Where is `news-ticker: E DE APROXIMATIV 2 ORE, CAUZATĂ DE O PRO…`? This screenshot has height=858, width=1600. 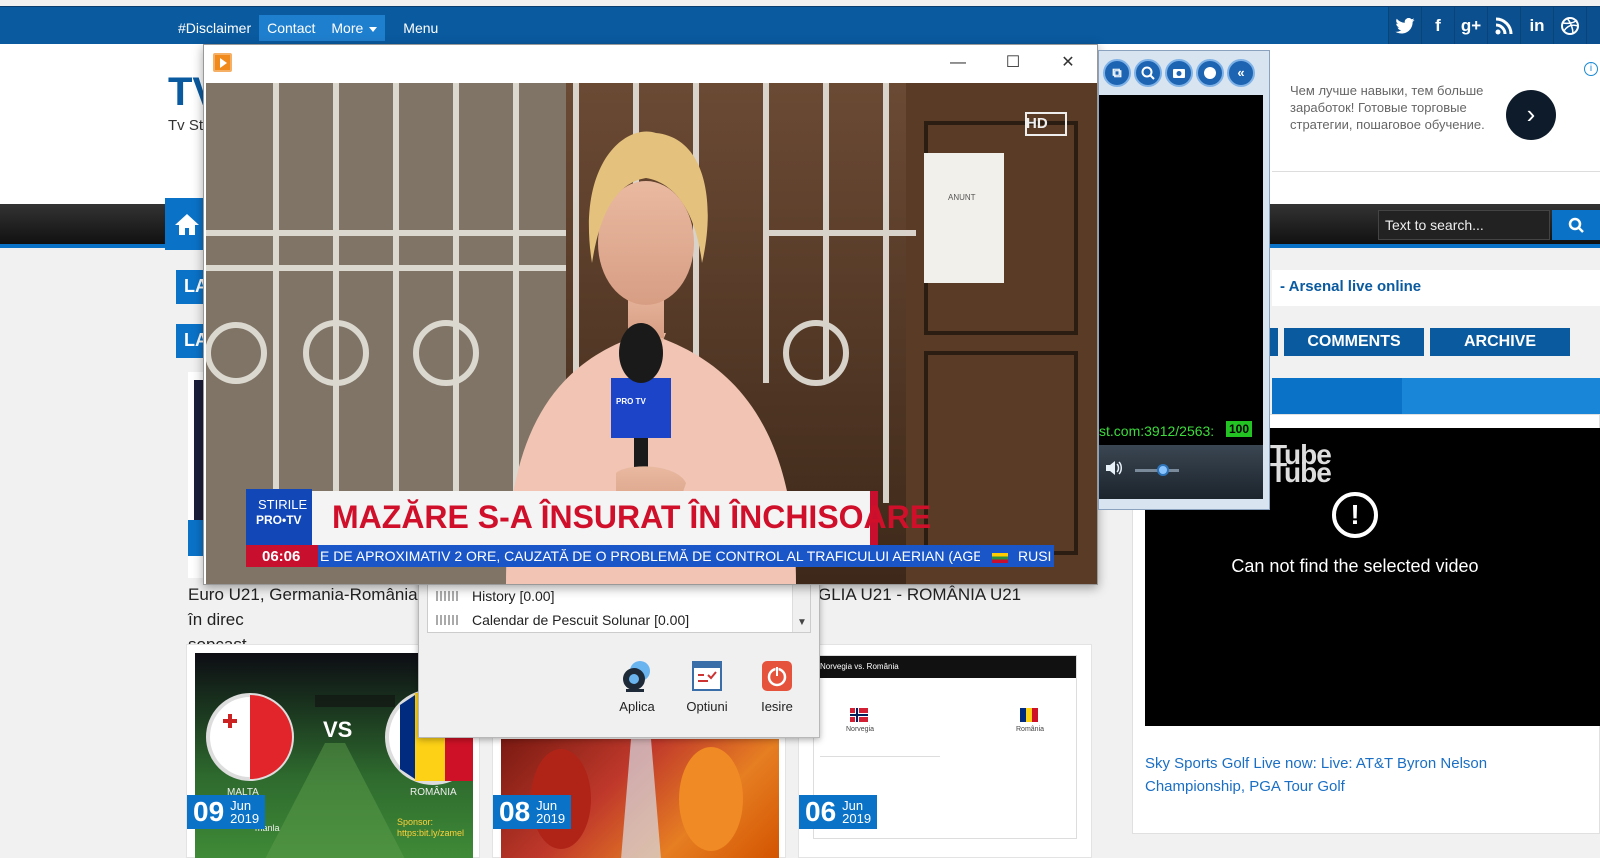
news-ticker: E DE APROXIMATIV 2 ORE, CAUZATĂ DE O PRO… is located at coordinates (650, 556).